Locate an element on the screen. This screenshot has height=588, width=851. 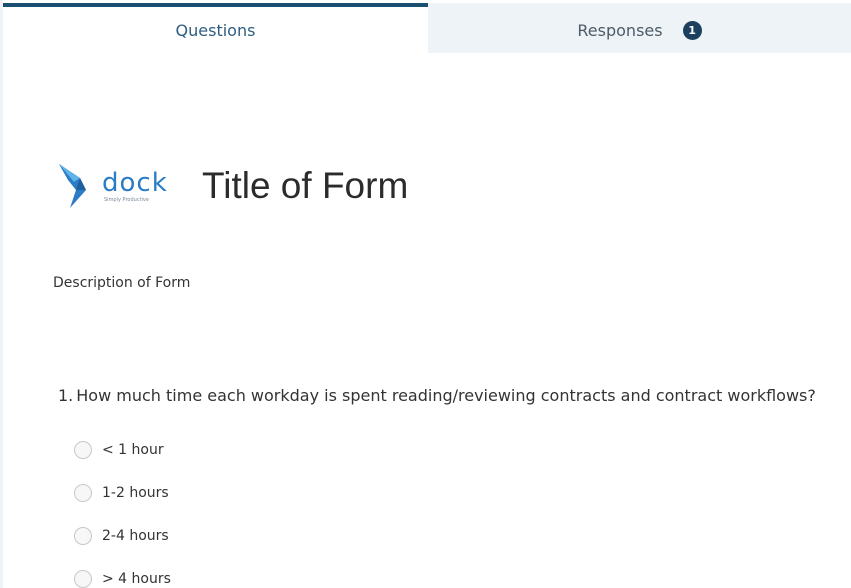
option-1-2-hours: 1-2 hours is located at coordinates (122, 492).